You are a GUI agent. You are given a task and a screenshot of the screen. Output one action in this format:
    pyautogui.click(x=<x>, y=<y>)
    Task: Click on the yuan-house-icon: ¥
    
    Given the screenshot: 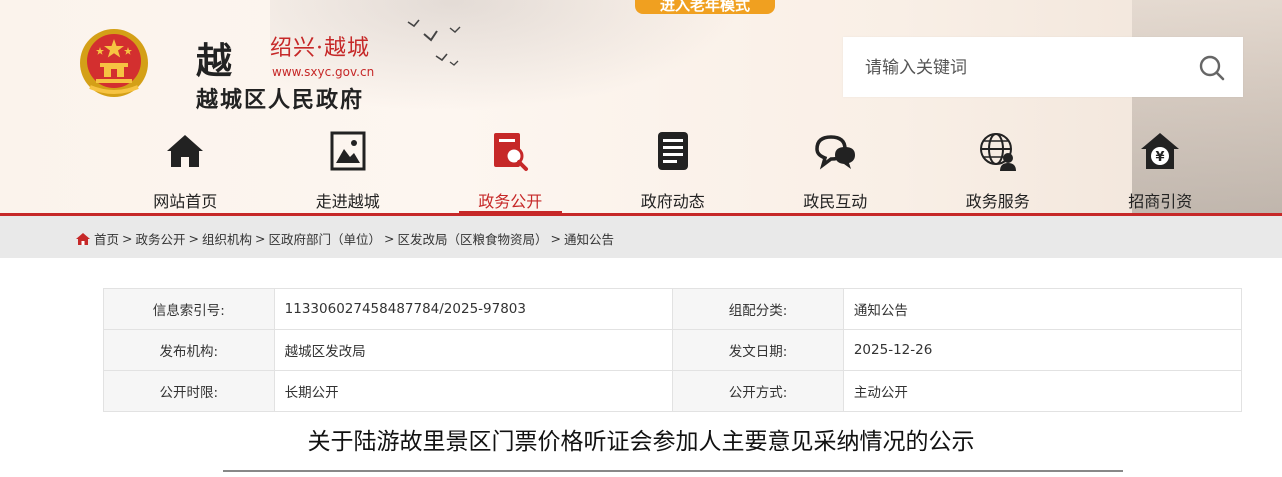 What is the action you would take?
    pyautogui.click(x=1160, y=151)
    